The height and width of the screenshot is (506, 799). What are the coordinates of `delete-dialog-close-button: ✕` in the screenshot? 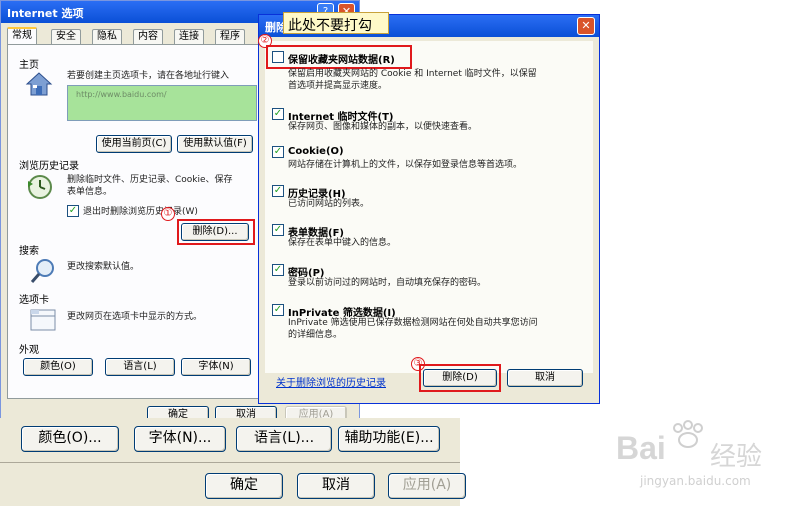 It's located at (586, 26).